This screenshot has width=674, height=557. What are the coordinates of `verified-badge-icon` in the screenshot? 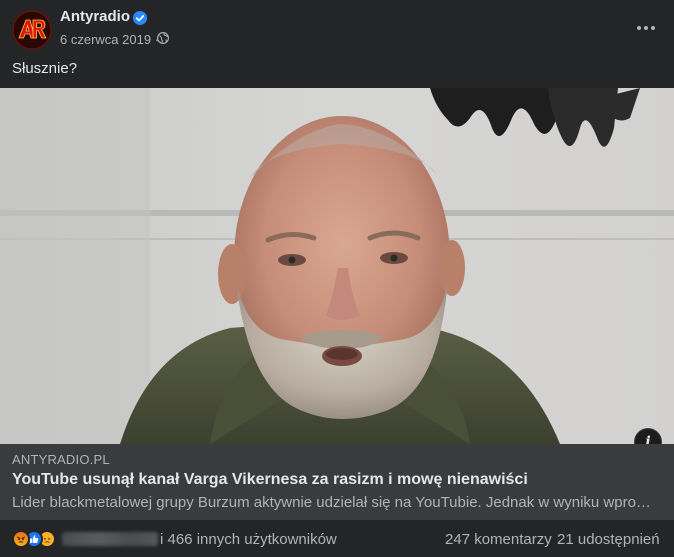 It's located at (140, 18).